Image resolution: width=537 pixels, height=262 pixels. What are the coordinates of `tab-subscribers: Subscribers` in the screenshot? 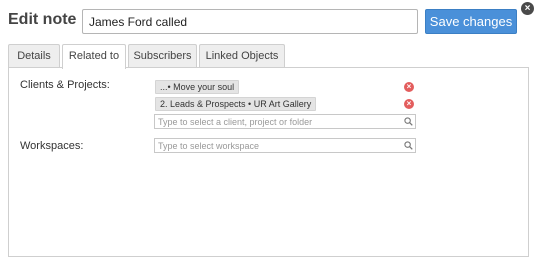 It's located at (162, 56).